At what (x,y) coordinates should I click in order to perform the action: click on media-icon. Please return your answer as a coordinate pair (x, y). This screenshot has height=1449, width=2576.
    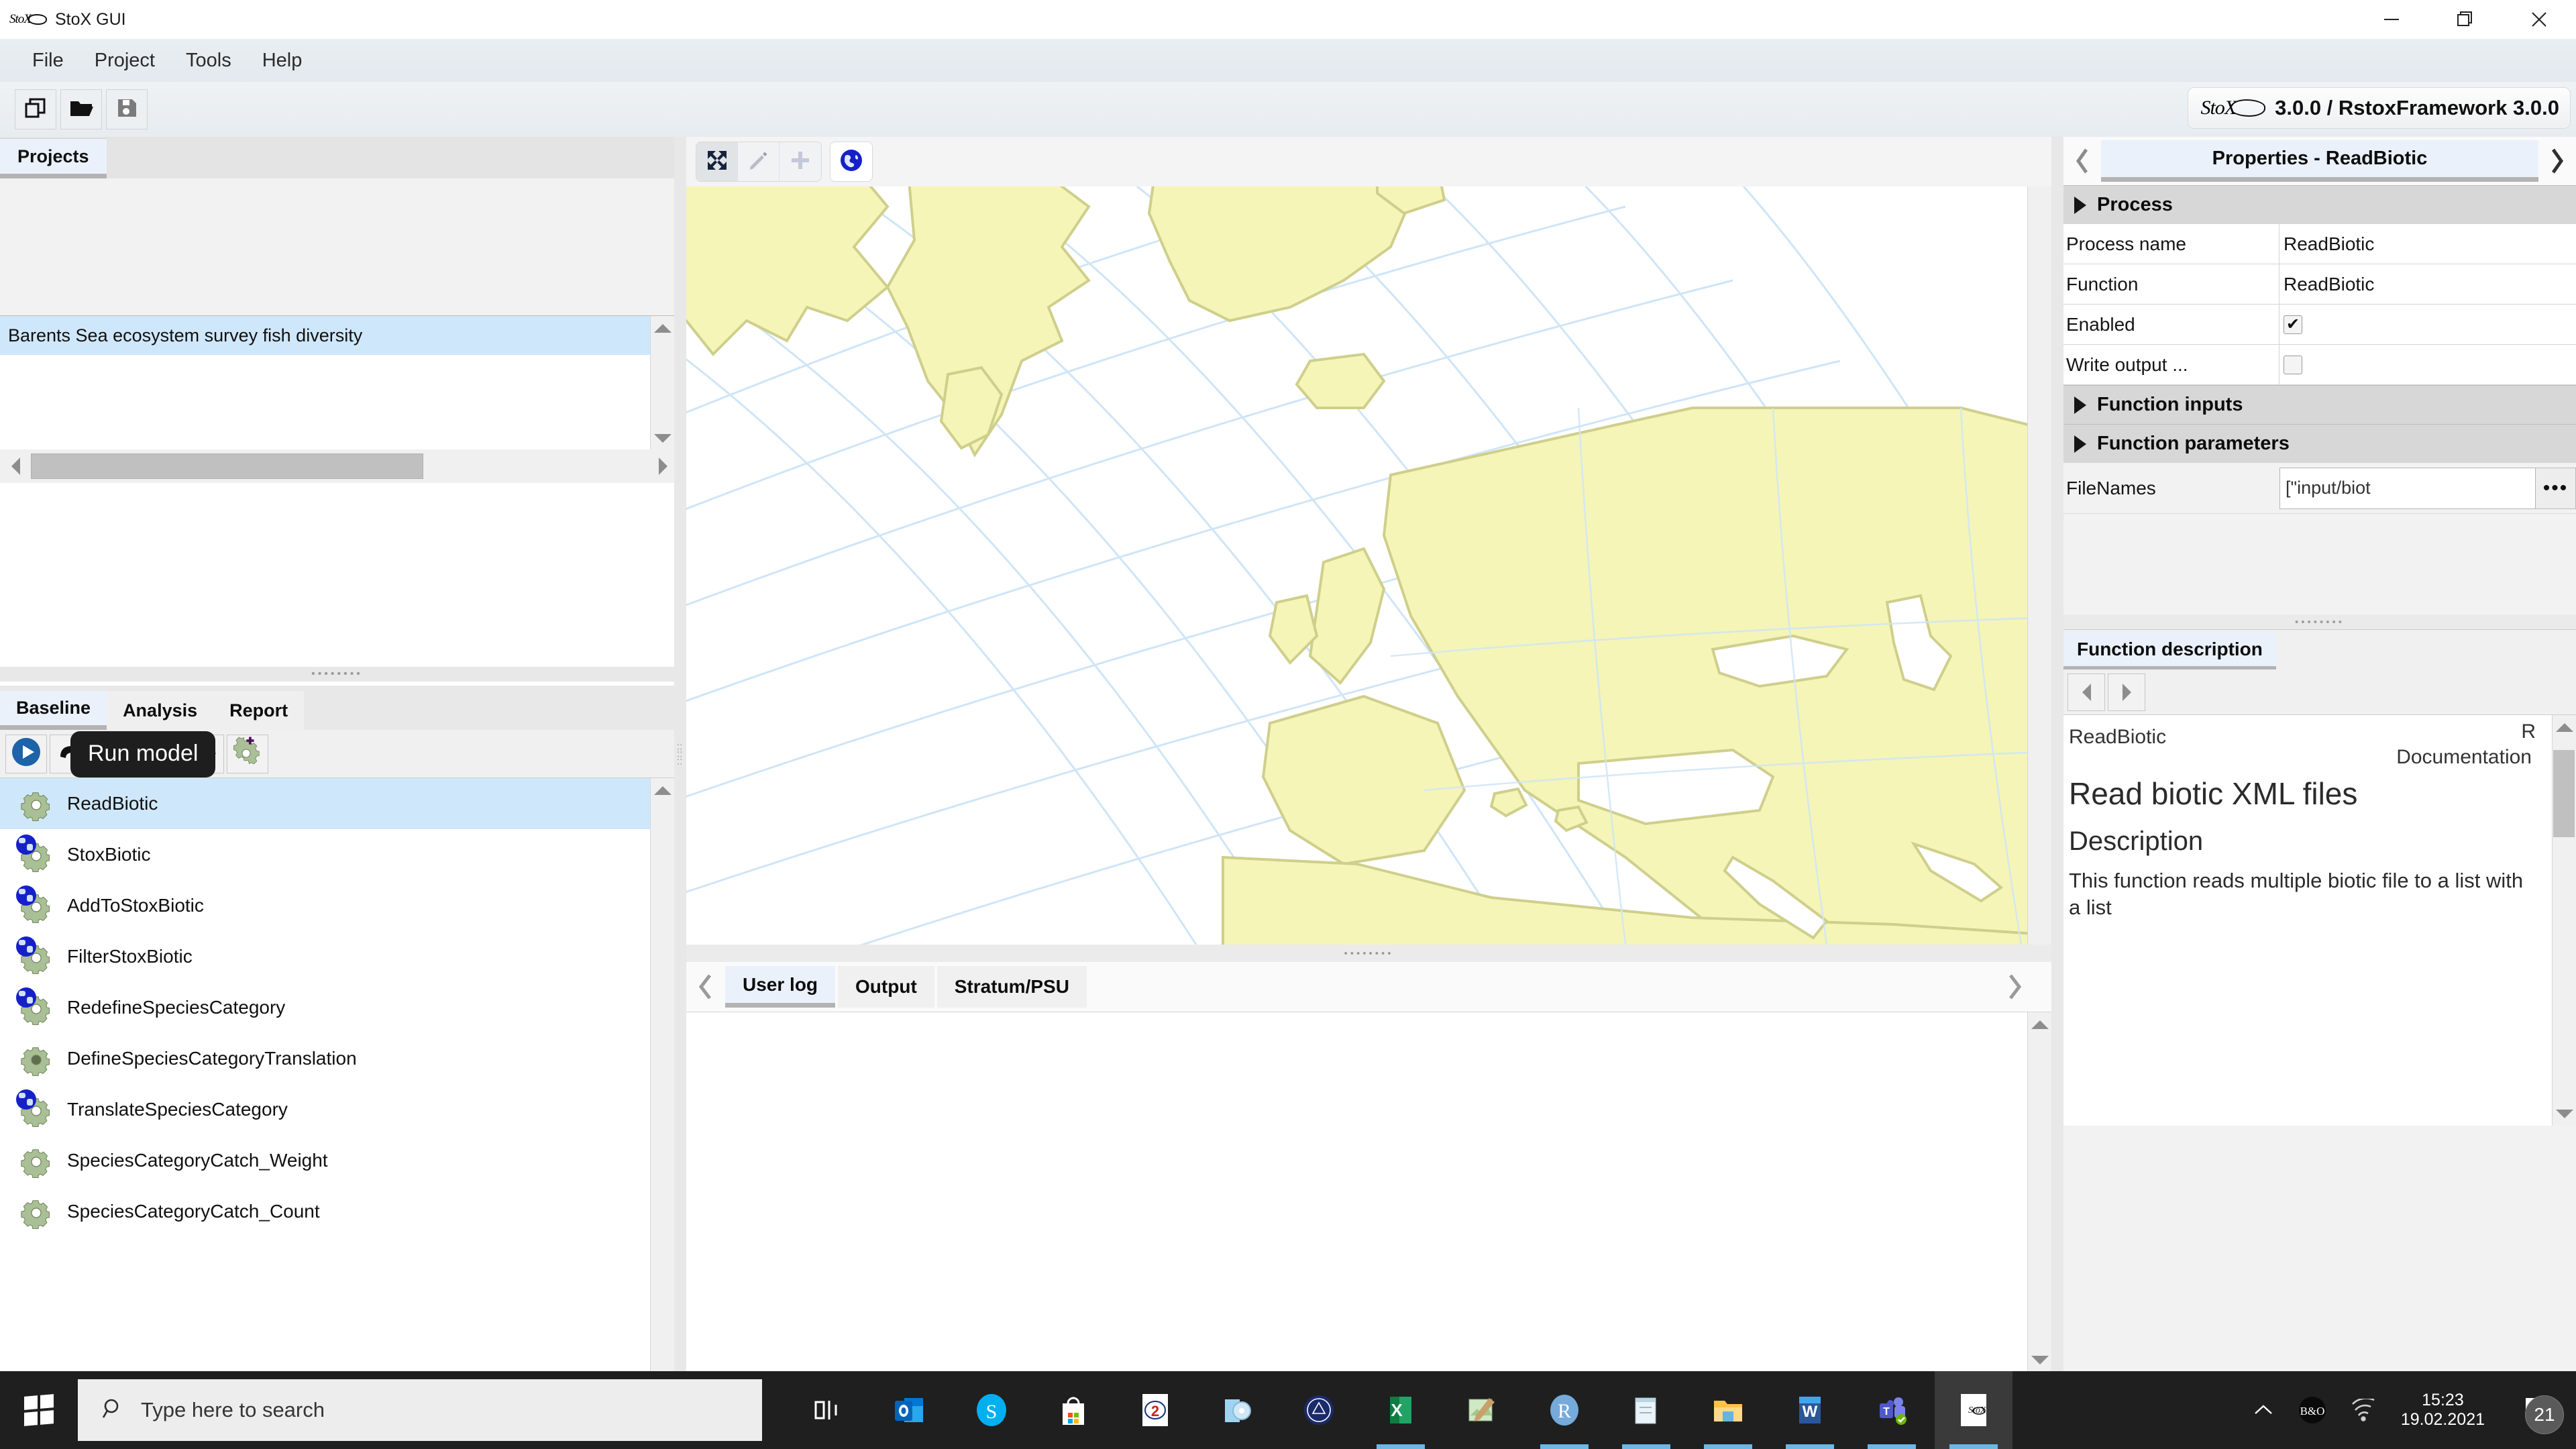
    Looking at the image, I should click on (1237, 1410).